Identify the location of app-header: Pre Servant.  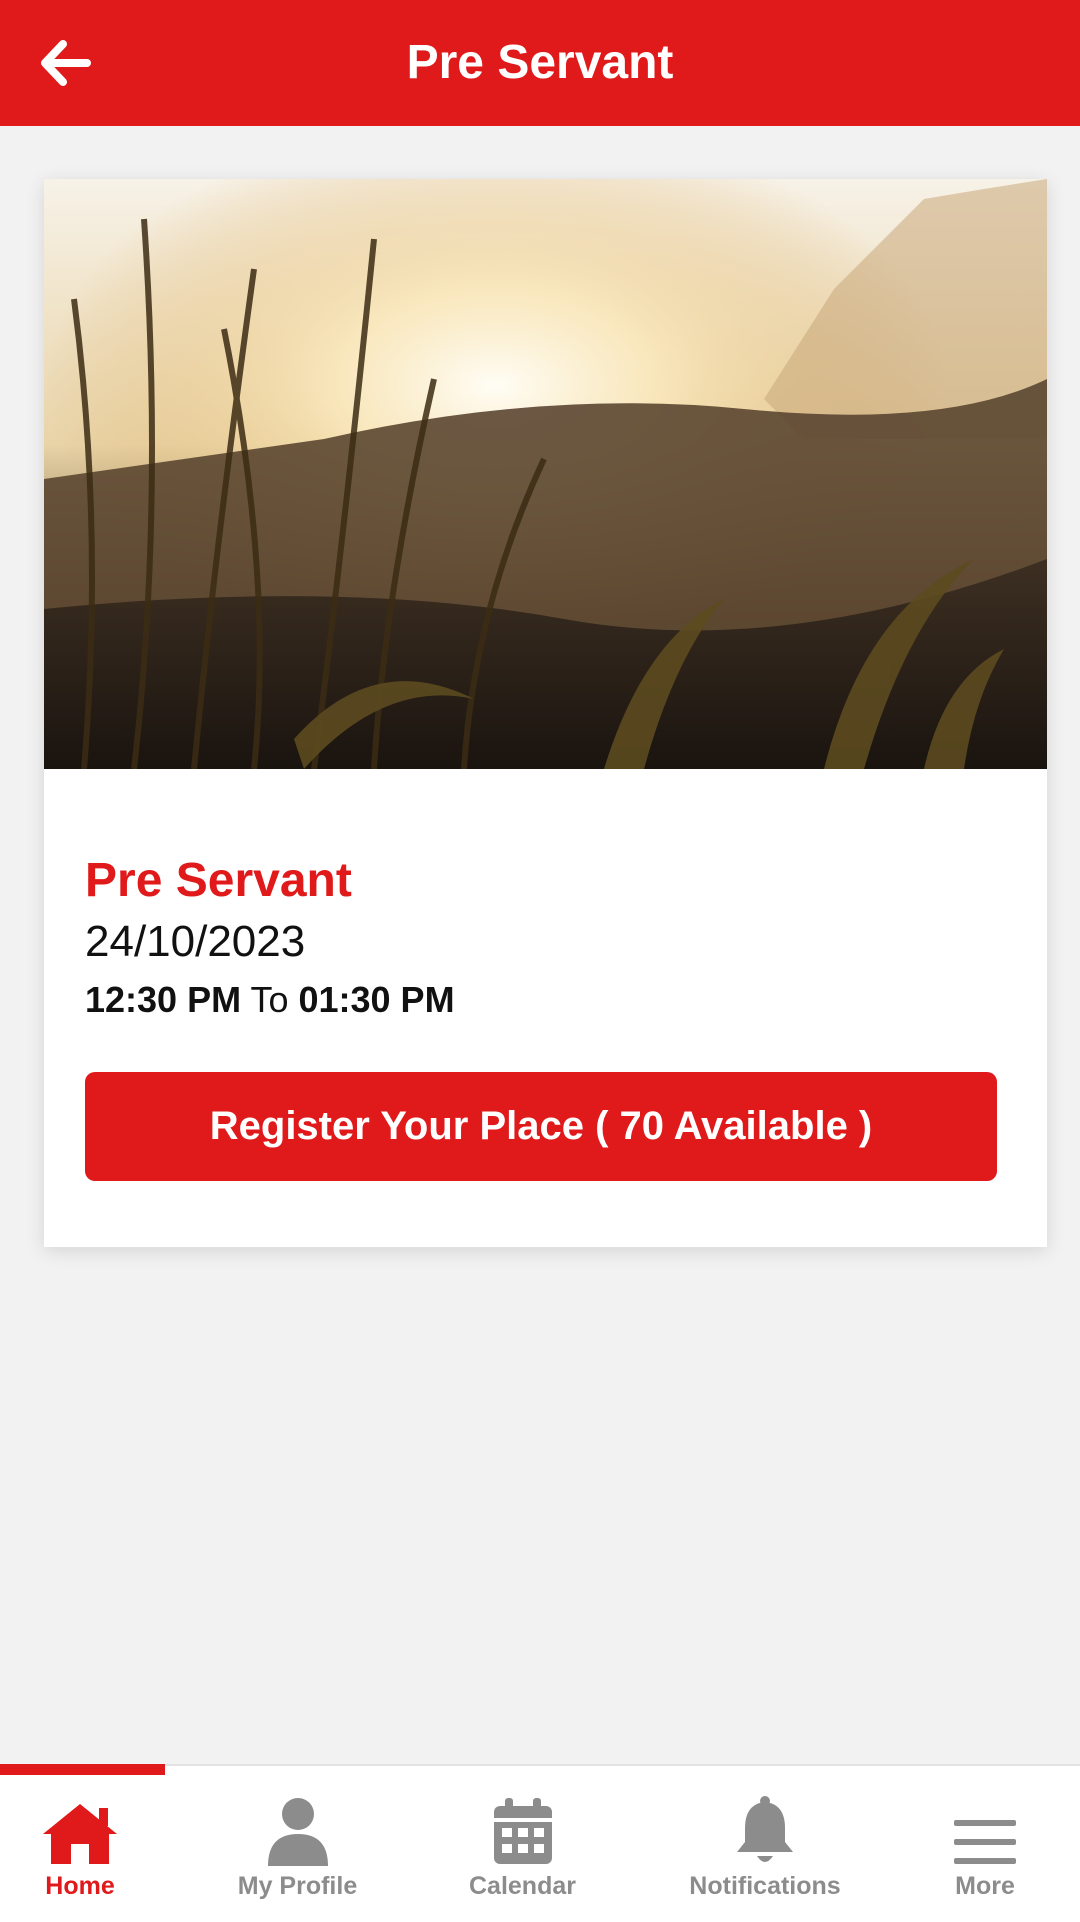
(540, 63).